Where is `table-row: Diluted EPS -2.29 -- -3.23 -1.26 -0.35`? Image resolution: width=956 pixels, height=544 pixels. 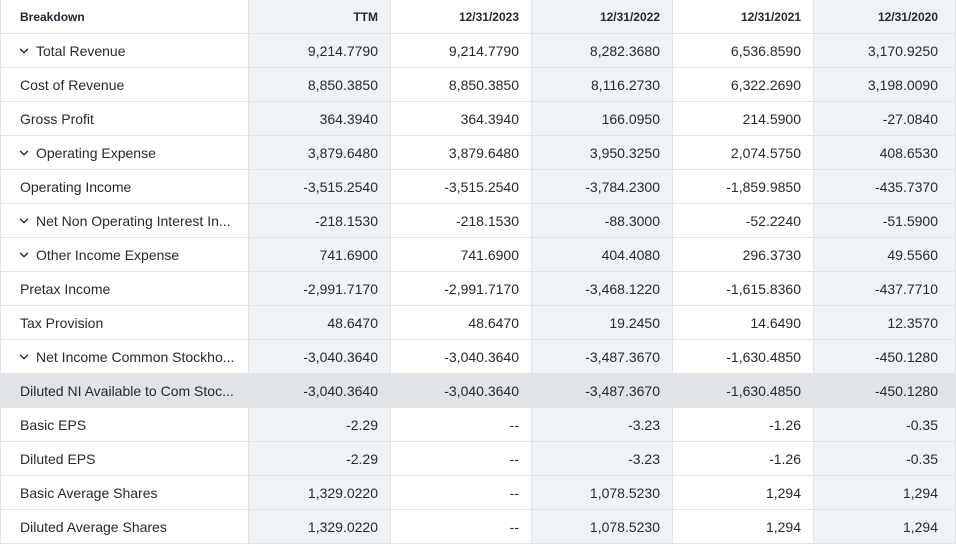
table-row: Diluted EPS -2.29 -- -3.23 -1.26 -0.35 is located at coordinates (478, 459).